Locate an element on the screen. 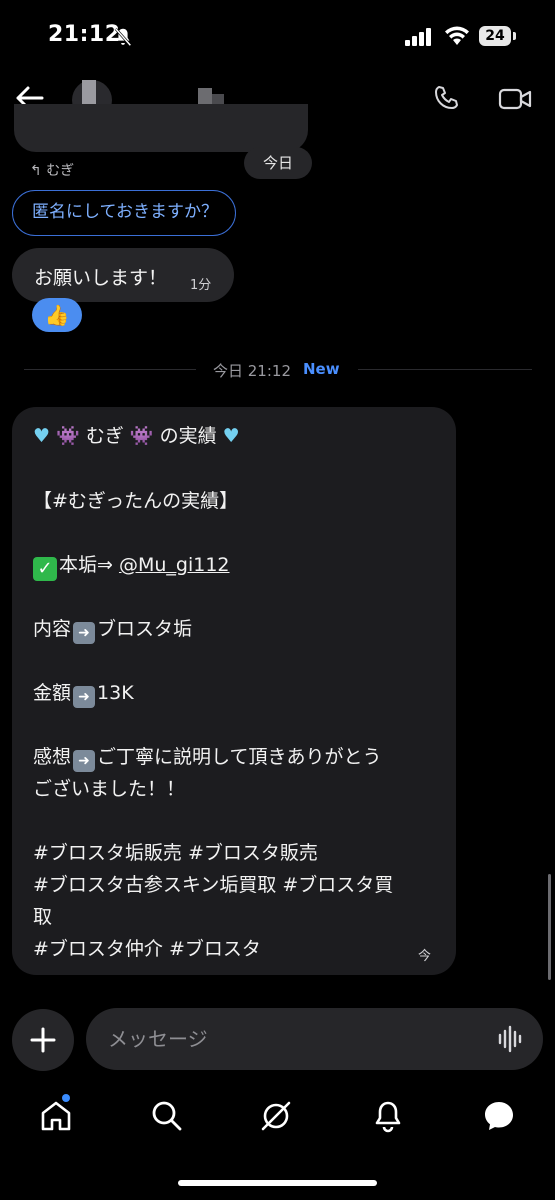  battery-icon: 24 is located at coordinates (498, 37).